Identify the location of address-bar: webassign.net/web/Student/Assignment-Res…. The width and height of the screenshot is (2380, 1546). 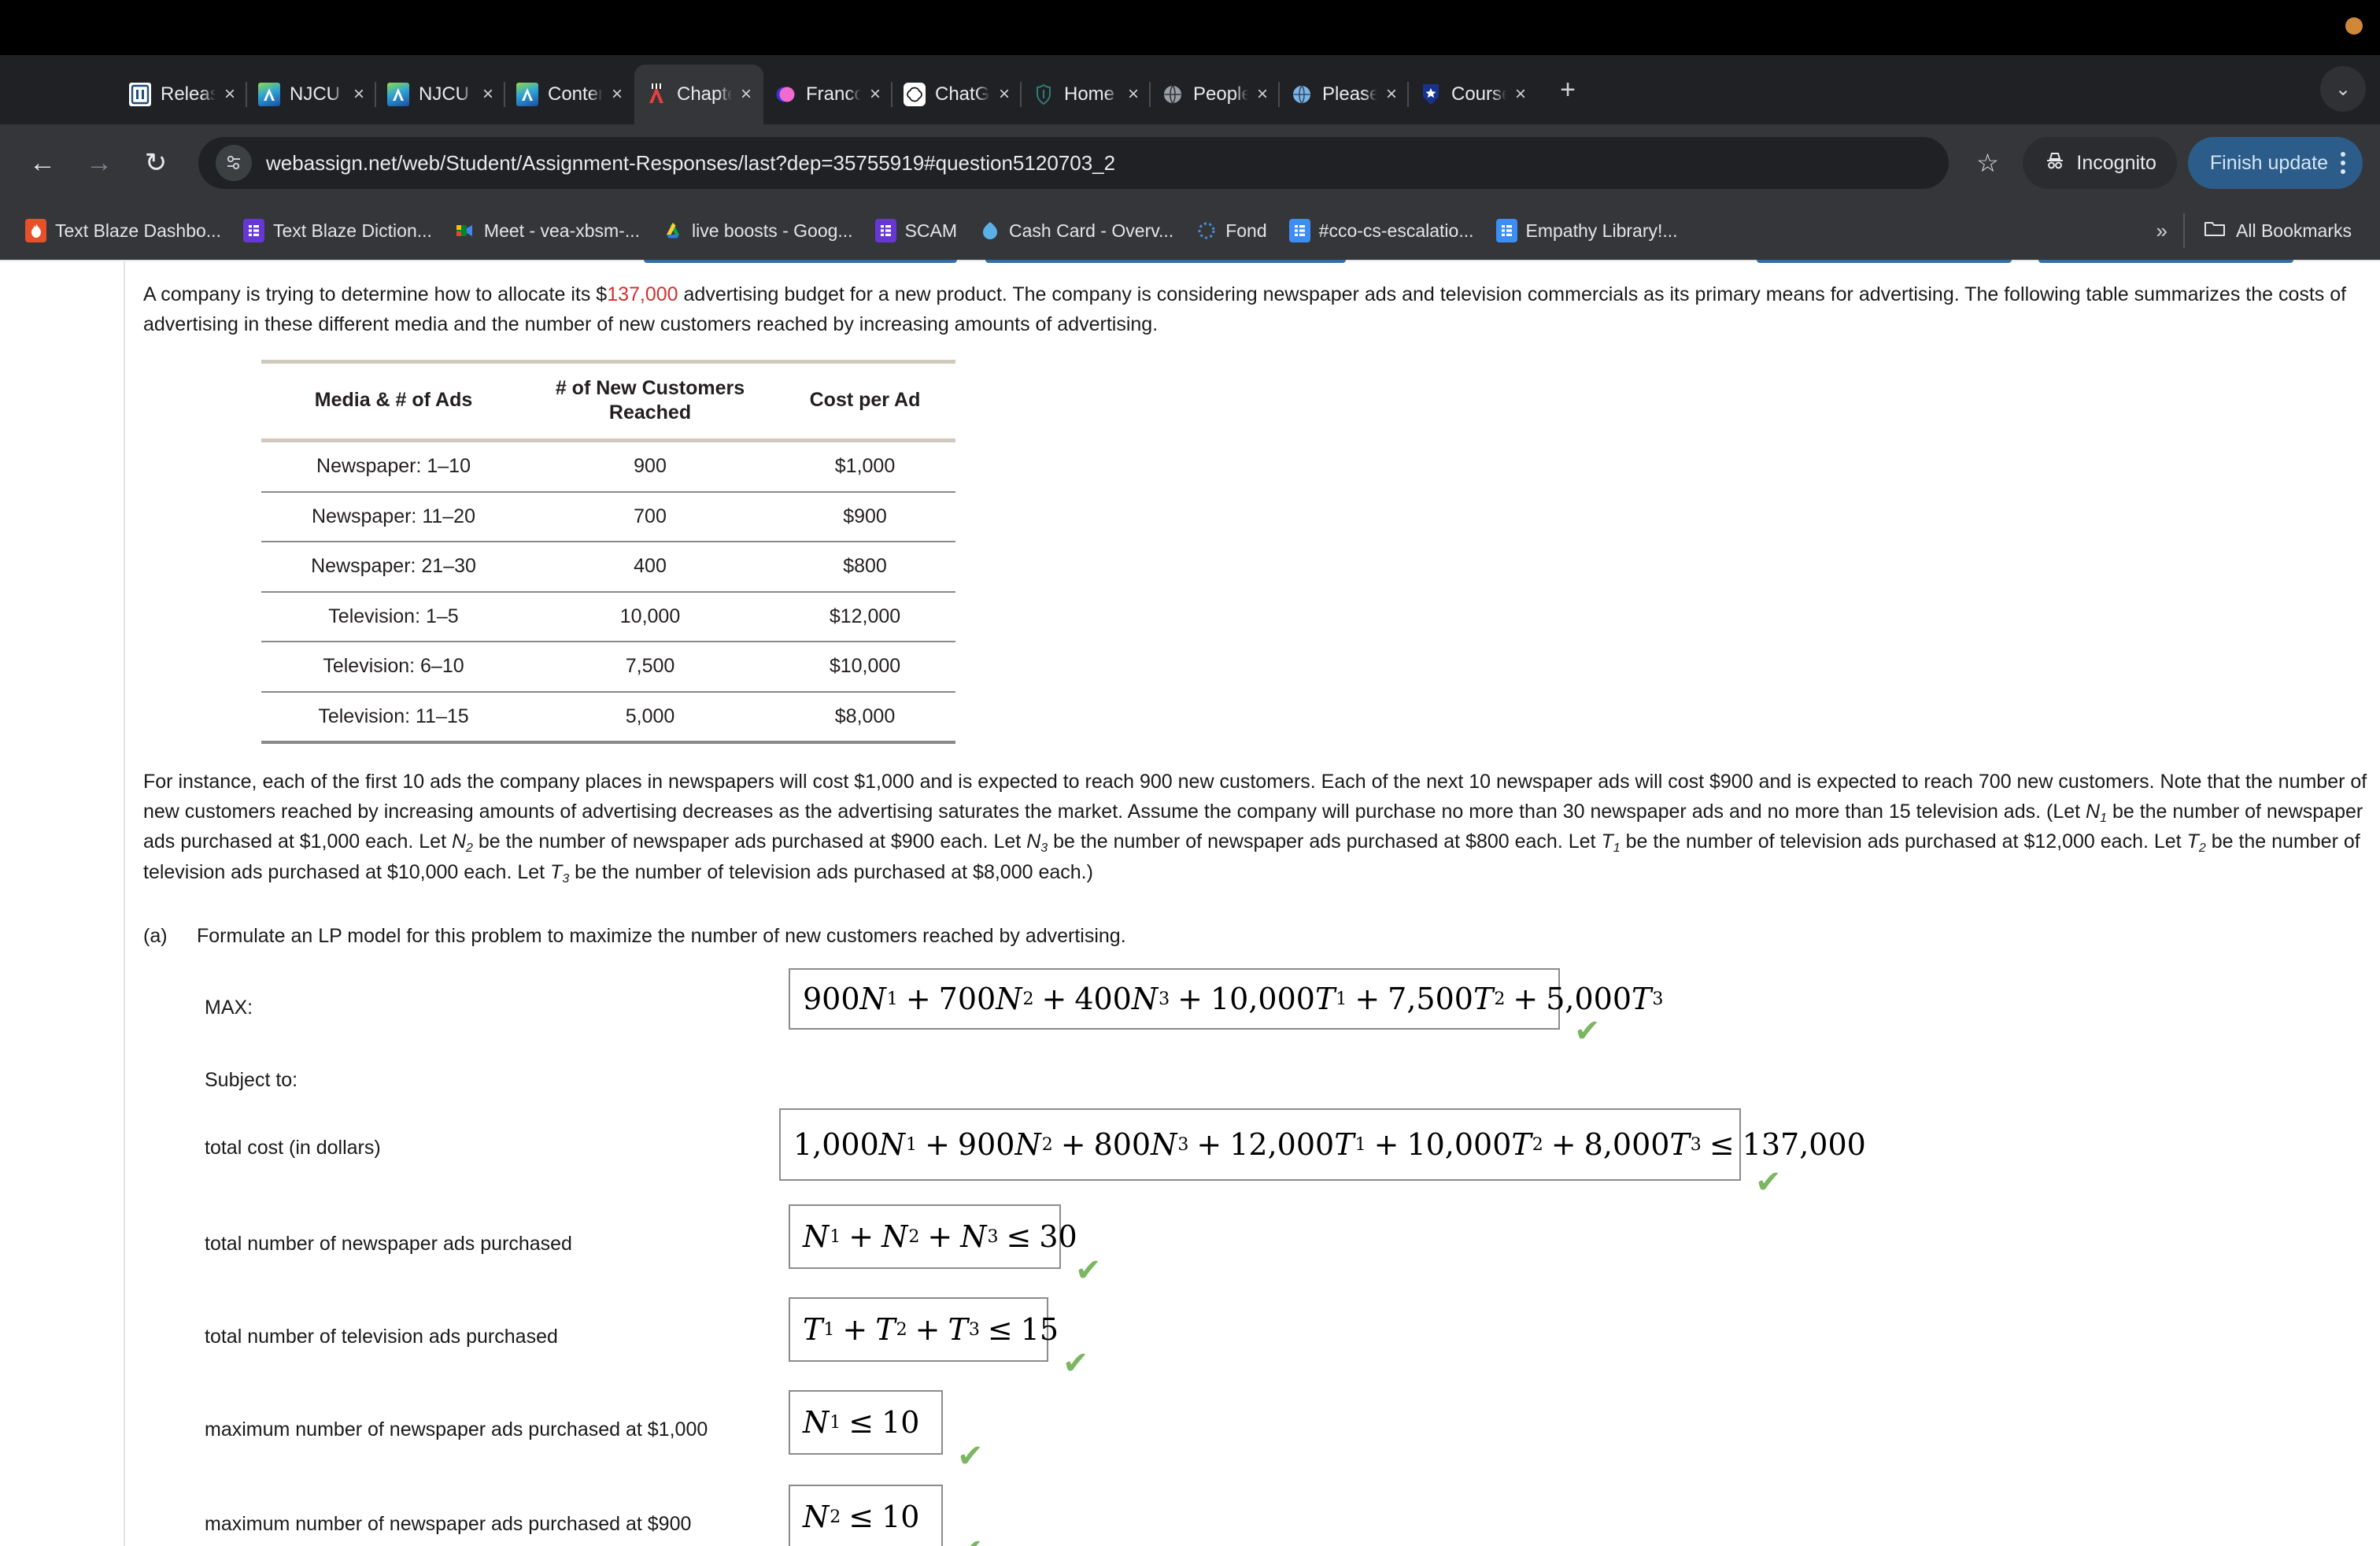
(1073, 163).